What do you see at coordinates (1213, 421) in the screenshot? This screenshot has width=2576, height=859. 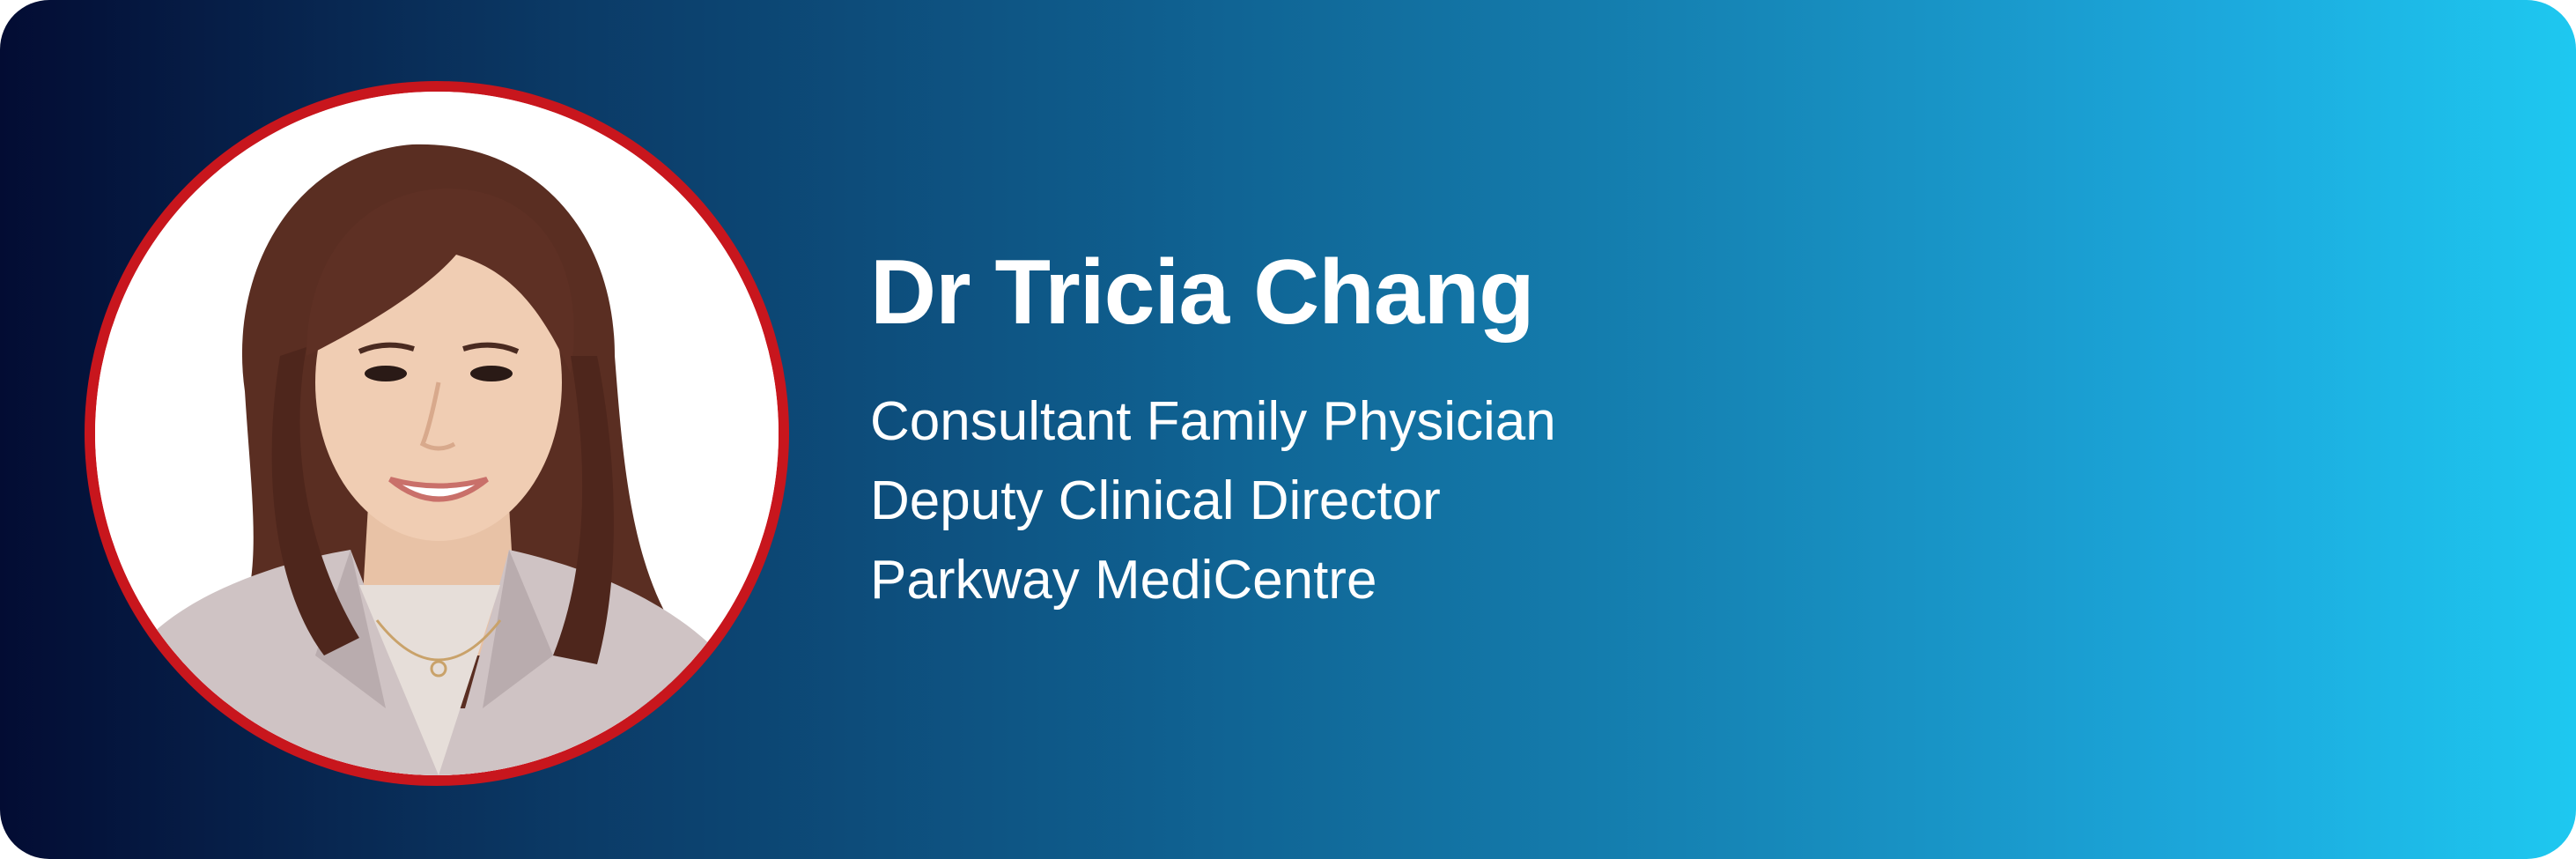 I see `job-title: Consultant Family Physician` at bounding box center [1213, 421].